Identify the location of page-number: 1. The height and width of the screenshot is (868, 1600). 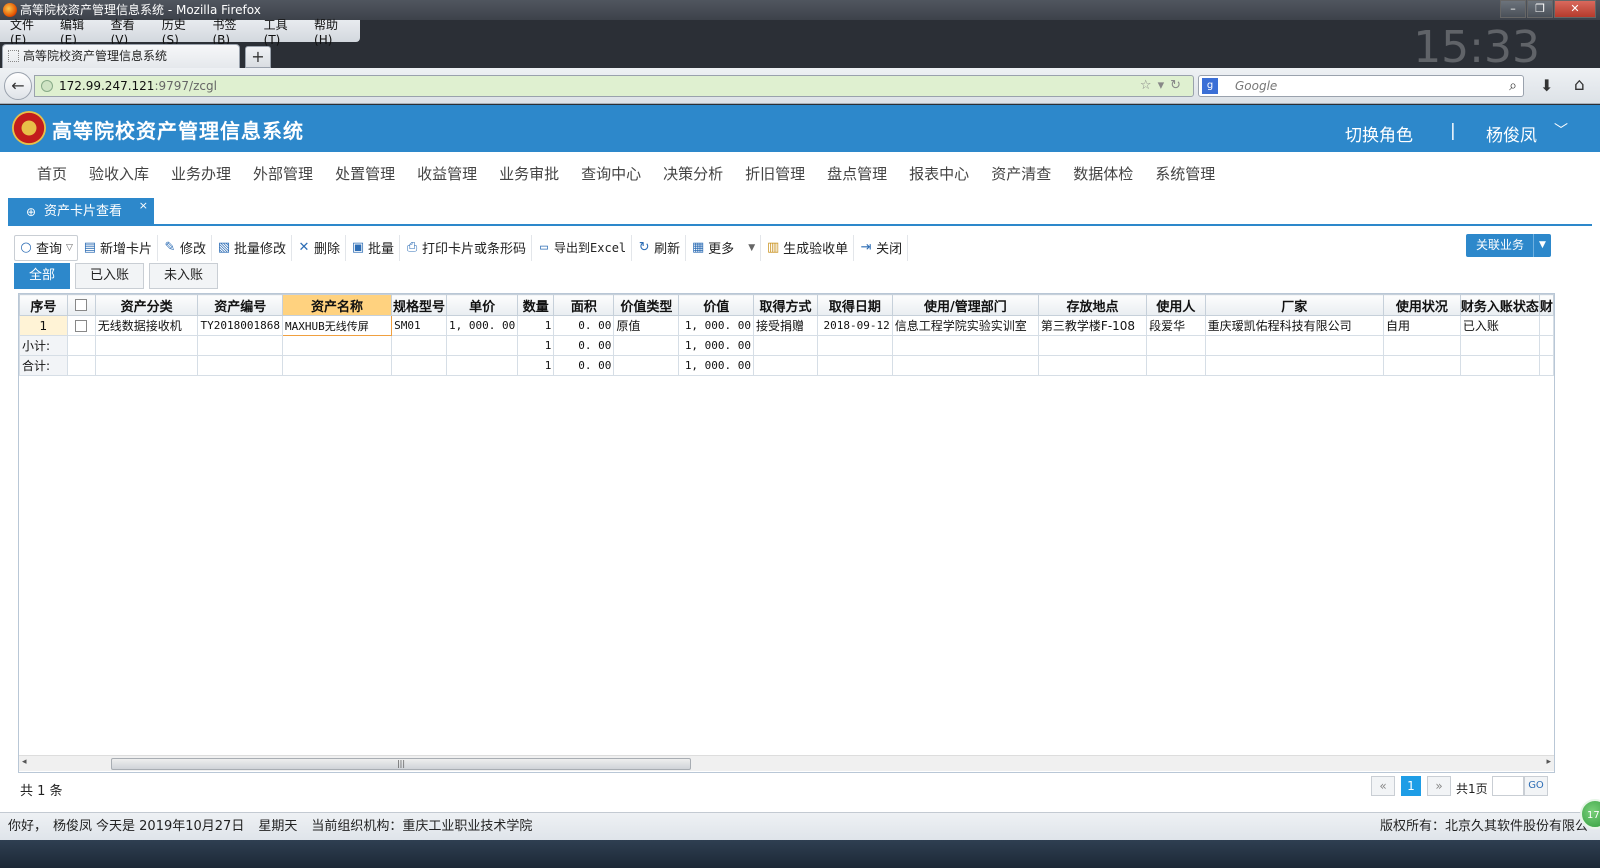
(1411, 786).